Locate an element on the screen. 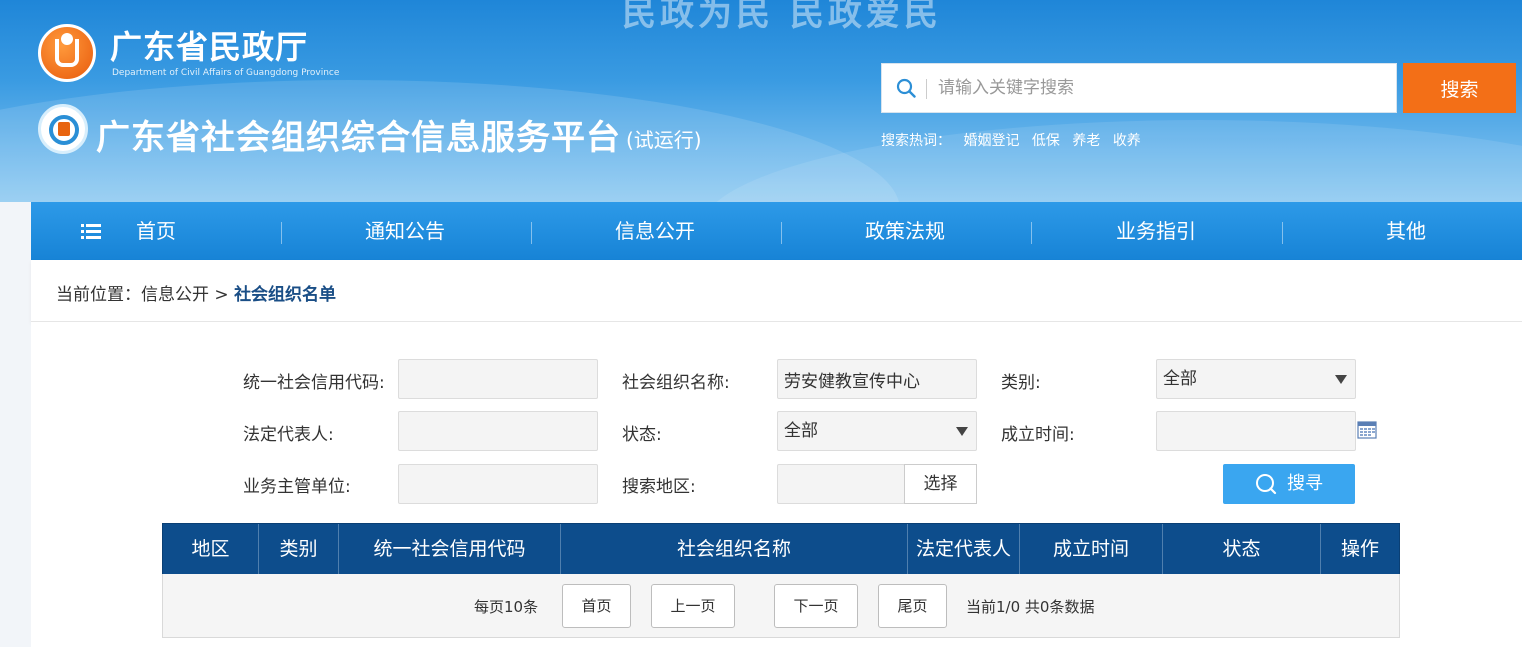  credit-code-label: 统一社会信用代码: is located at coordinates (314, 383).